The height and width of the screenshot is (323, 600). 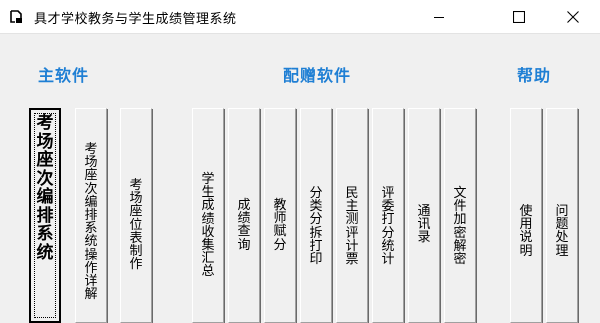 I want to click on window-title: 具才学校教务与学生成绩管理系统, so click(x=135, y=19).